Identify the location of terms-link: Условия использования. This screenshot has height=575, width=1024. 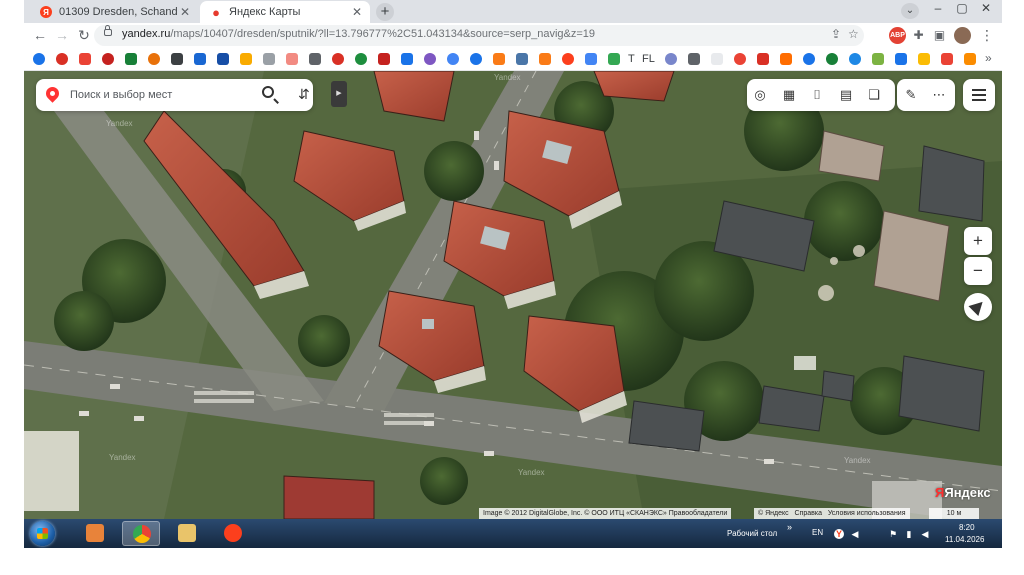
(867, 513).